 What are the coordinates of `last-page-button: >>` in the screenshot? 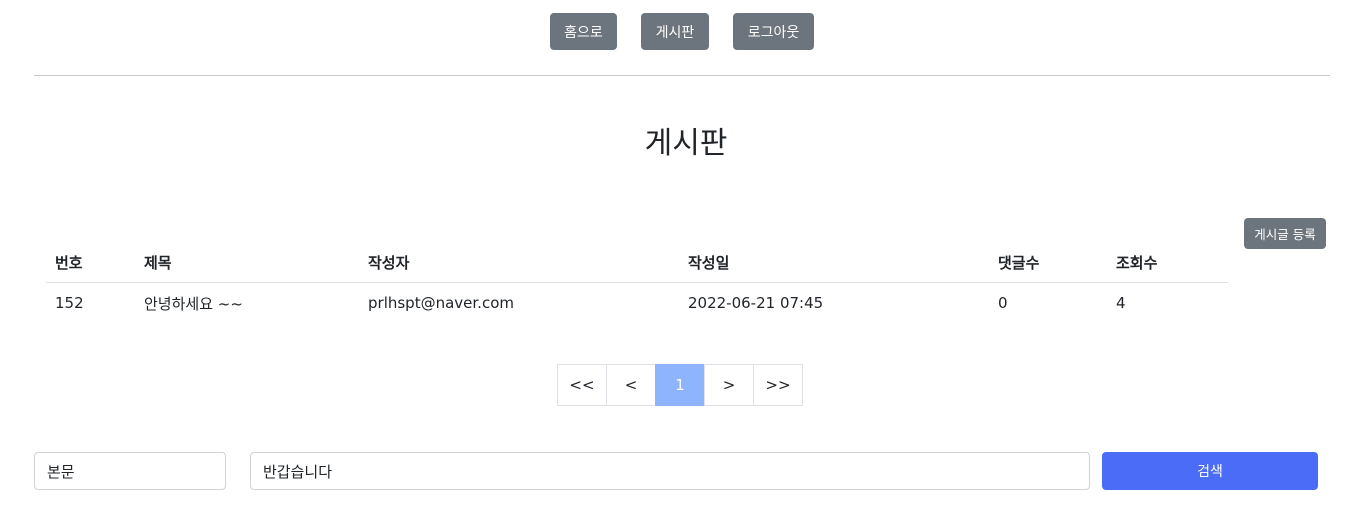 It's located at (778, 385).